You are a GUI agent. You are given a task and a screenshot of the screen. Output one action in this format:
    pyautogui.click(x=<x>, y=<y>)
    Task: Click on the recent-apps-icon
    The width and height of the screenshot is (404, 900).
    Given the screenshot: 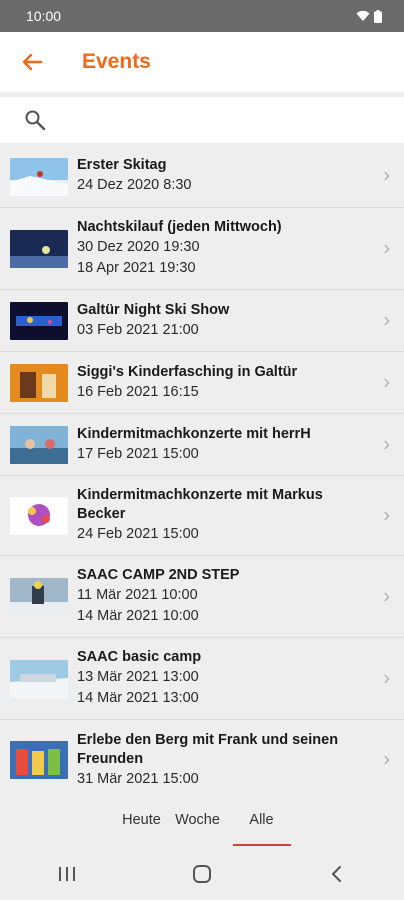 What is the action you would take?
    pyautogui.click(x=67, y=874)
    